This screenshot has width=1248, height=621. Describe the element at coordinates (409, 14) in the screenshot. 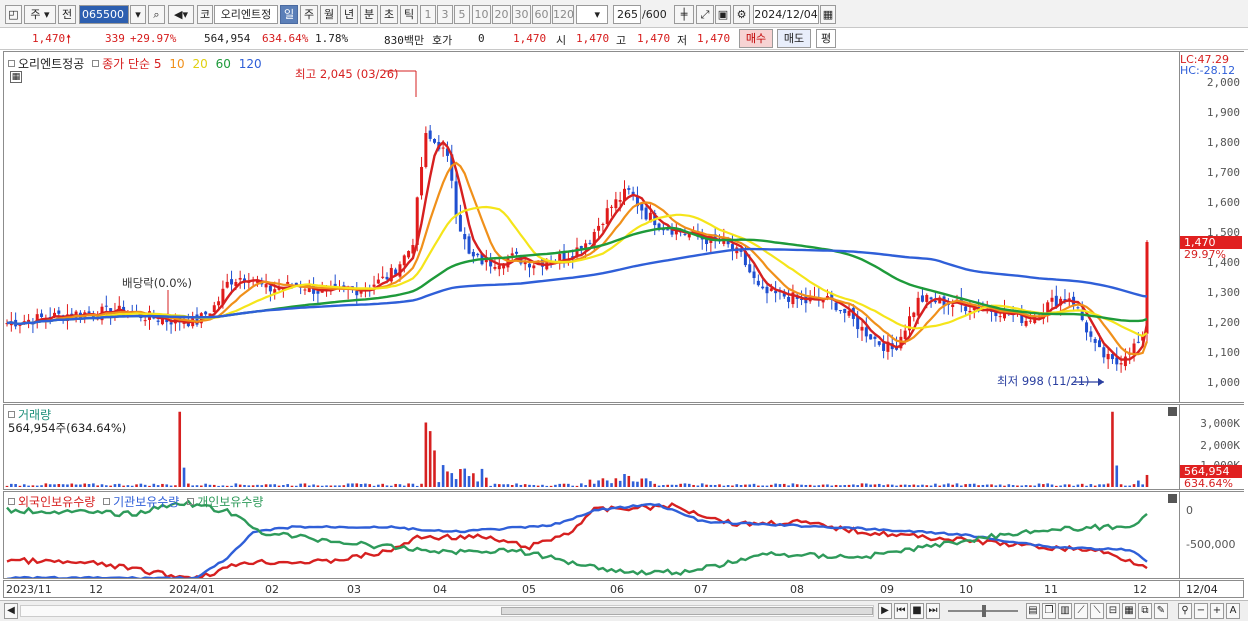

I see `tab-tick: 틱` at that location.